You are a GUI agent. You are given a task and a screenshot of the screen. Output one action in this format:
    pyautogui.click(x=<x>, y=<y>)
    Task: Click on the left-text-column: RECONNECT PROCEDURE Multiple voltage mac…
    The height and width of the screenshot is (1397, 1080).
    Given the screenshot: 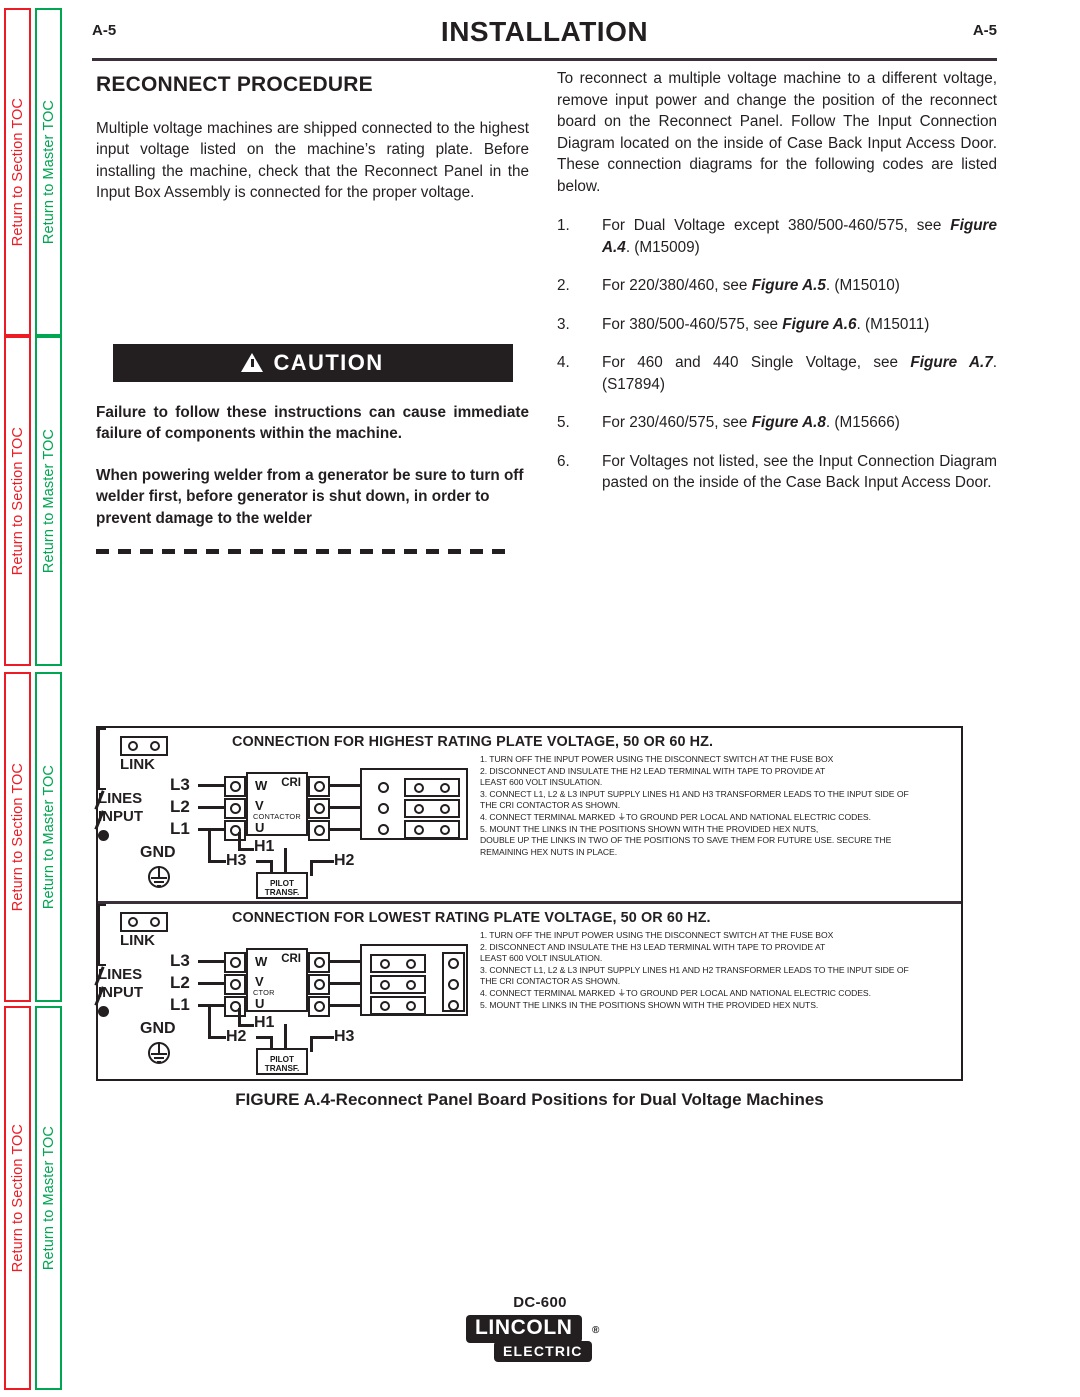 What is the action you would take?
    pyautogui.click(x=312, y=311)
    